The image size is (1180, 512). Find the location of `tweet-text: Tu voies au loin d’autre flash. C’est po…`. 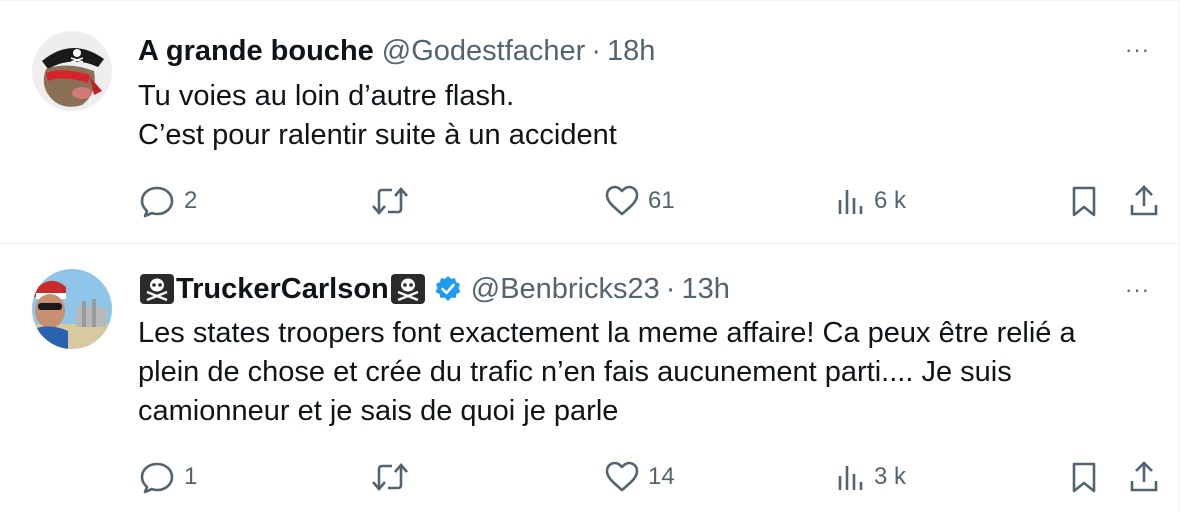

tweet-text: Tu voies au loin d’autre flash. C’est po… is located at coordinates (639, 116).